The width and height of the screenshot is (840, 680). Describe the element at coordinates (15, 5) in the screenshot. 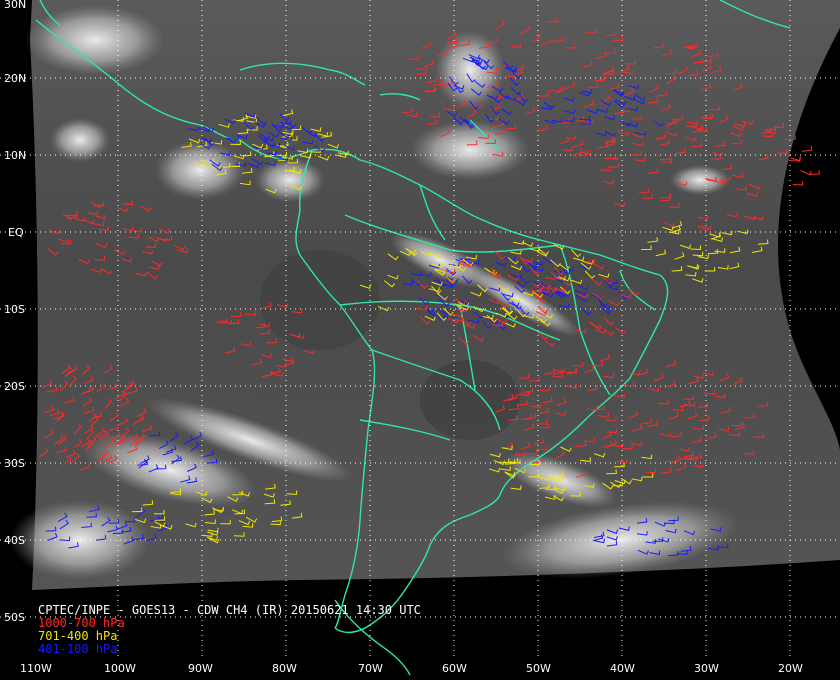

I see `lat-label: 30N` at that location.